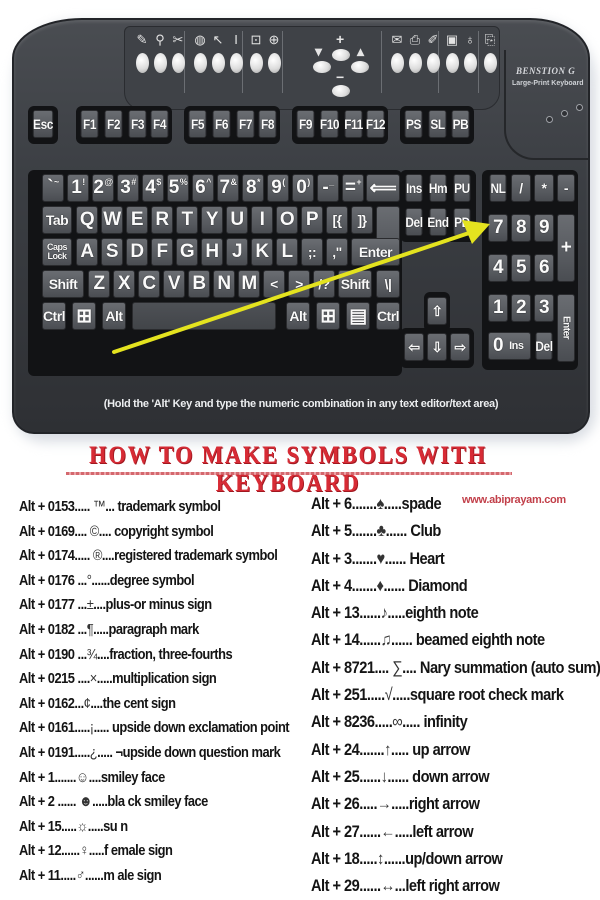 The height and width of the screenshot is (900, 600). What do you see at coordinates (199, 284) in the screenshot?
I see `key-b: B` at bounding box center [199, 284].